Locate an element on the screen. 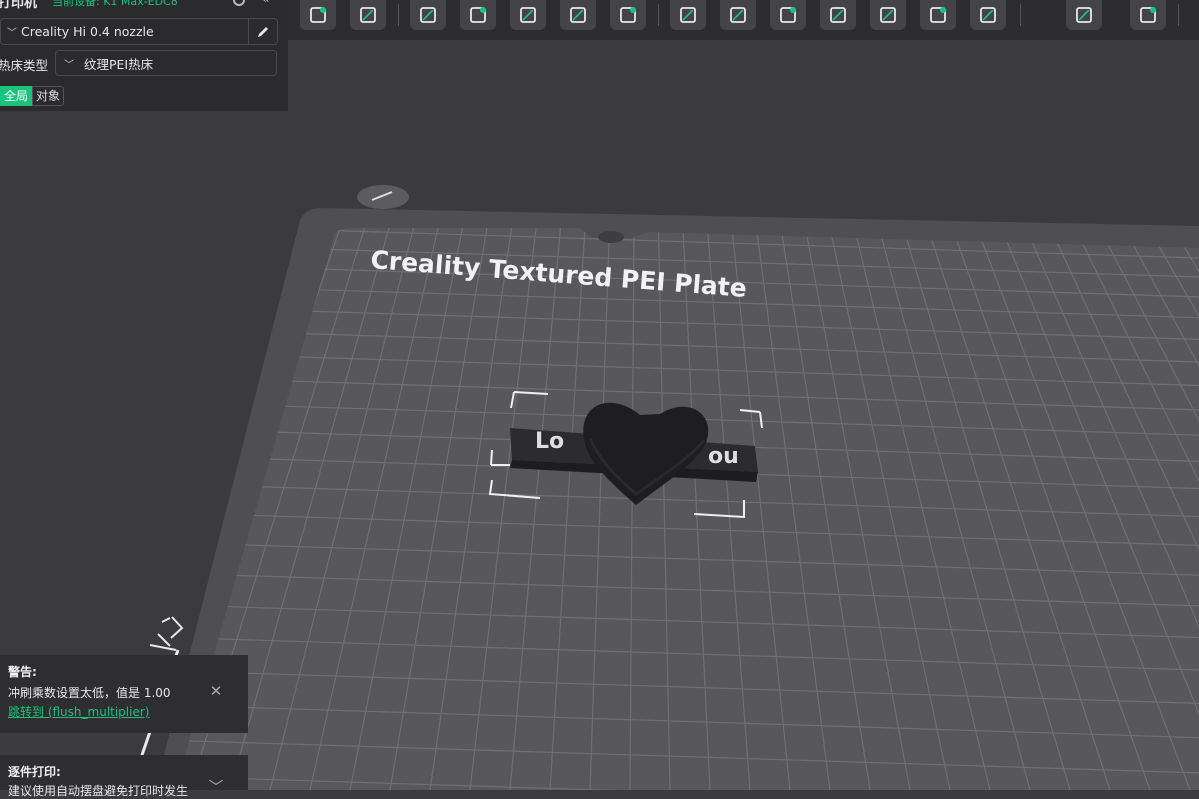  split-parts-icon is located at coordinates (738, 15).